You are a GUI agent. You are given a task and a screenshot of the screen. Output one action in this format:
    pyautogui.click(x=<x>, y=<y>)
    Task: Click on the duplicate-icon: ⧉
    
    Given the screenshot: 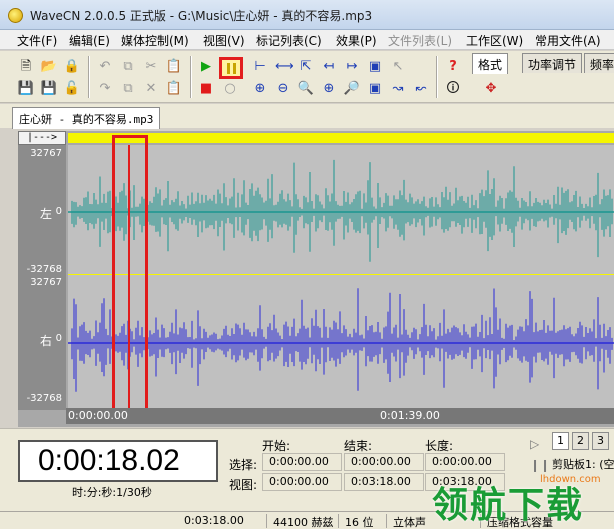 What is the action you would take?
    pyautogui.click(x=128, y=89)
    